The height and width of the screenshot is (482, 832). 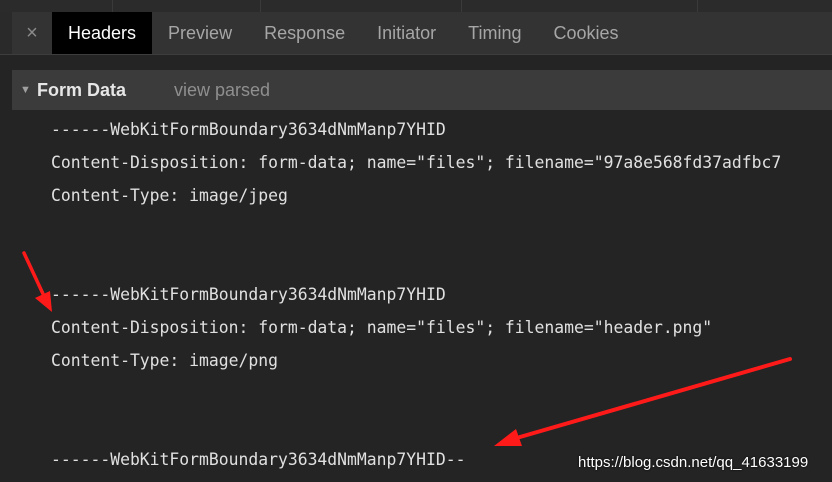 I want to click on tab-preview: Preview, so click(x=200, y=33).